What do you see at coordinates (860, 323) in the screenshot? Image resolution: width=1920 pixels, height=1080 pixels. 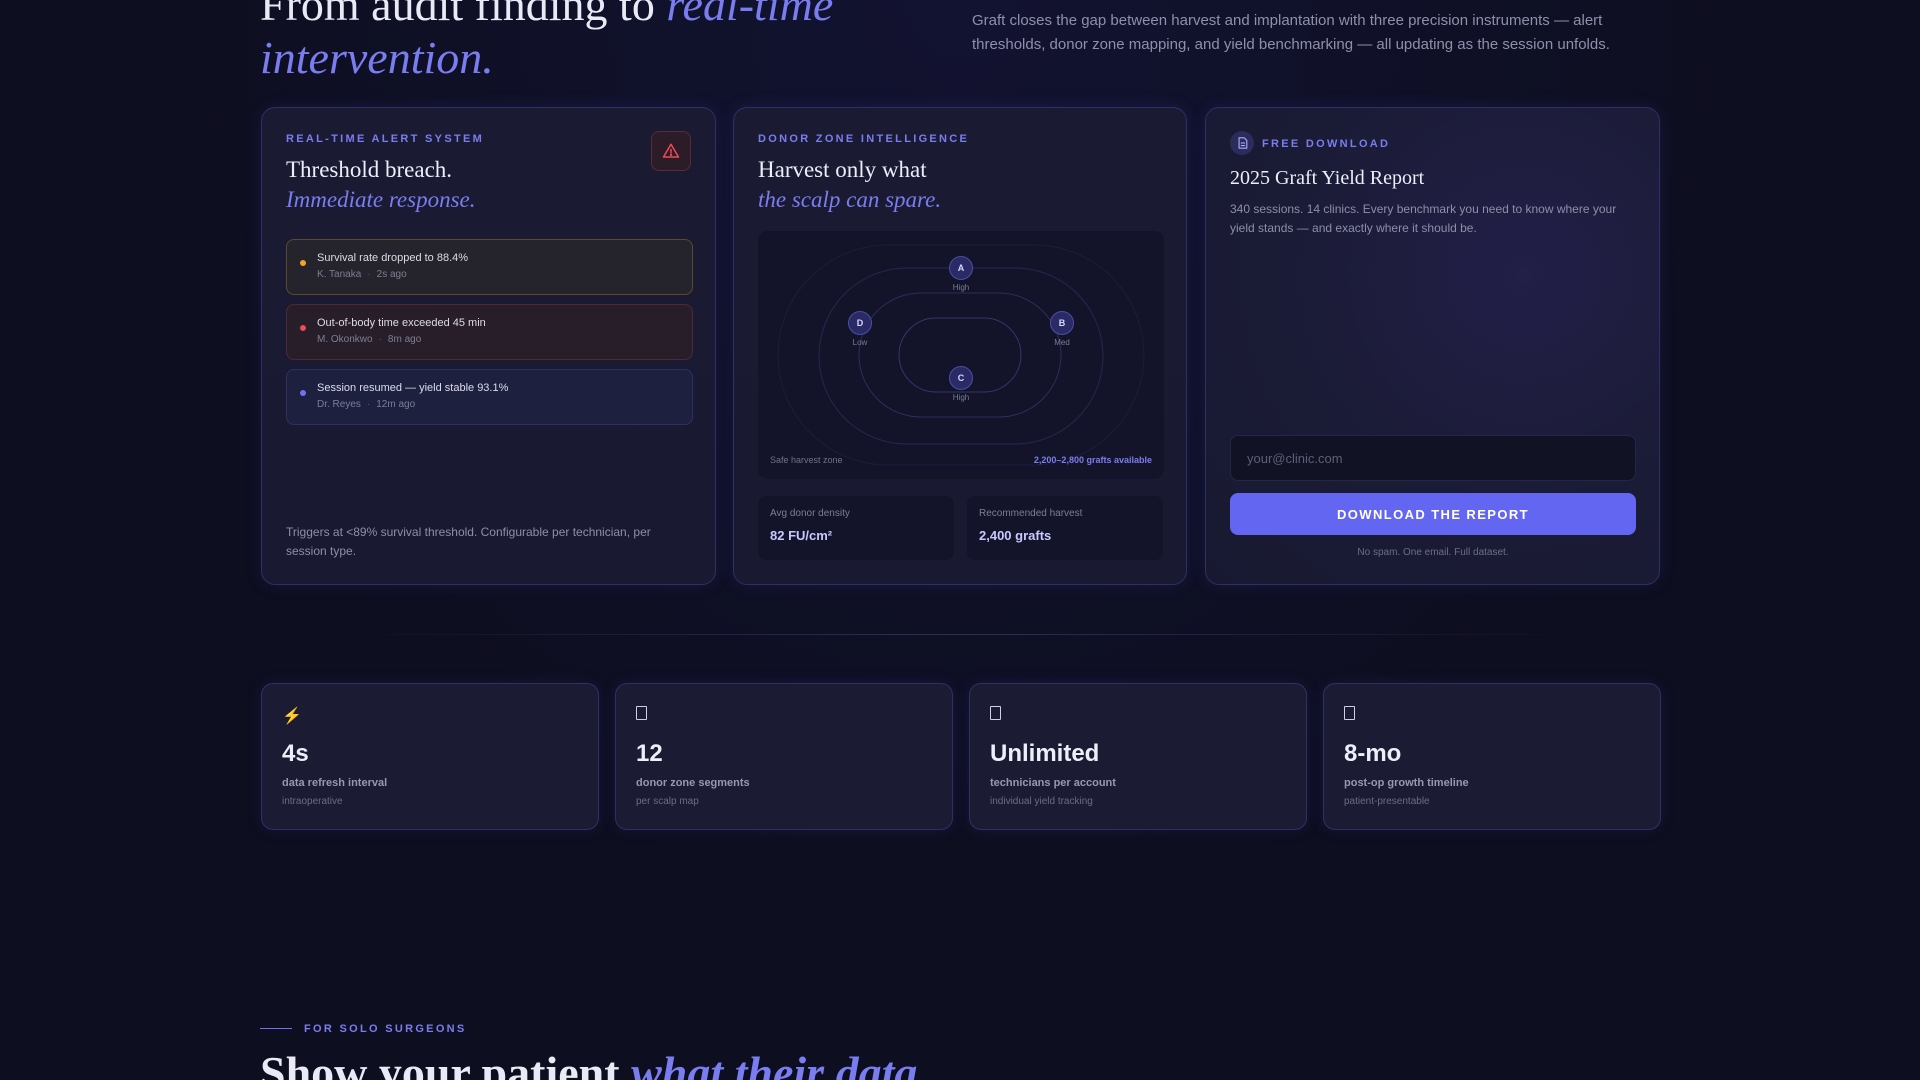 I see `zone-node-d: D` at bounding box center [860, 323].